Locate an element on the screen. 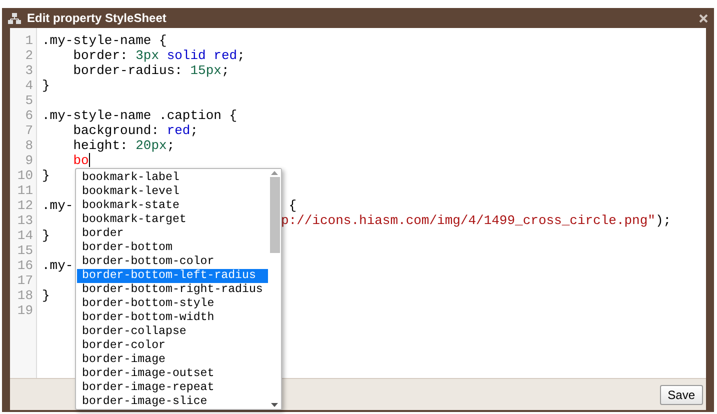 The width and height of the screenshot is (717, 414). line-number: 11 is located at coordinates (25, 190).